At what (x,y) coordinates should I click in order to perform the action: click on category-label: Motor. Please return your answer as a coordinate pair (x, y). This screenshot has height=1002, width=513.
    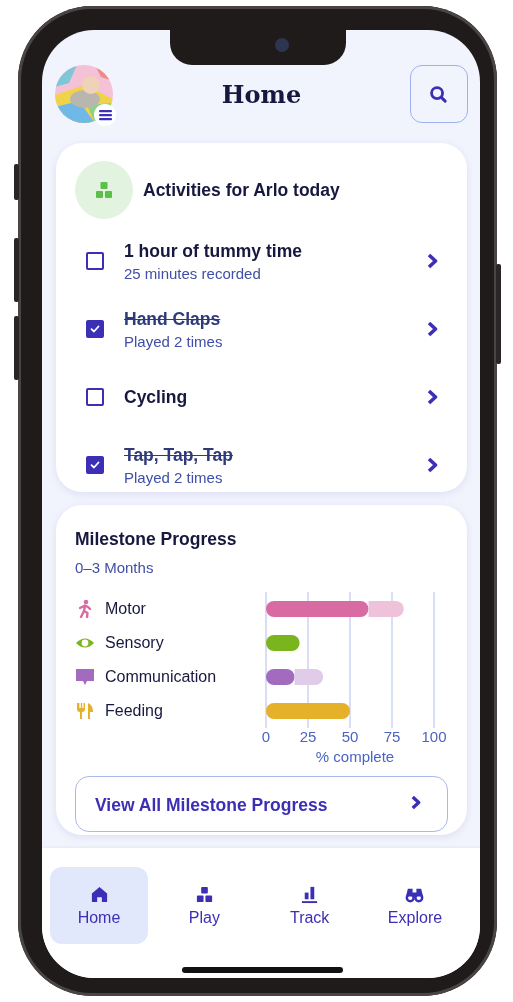
    Looking at the image, I should click on (125, 609).